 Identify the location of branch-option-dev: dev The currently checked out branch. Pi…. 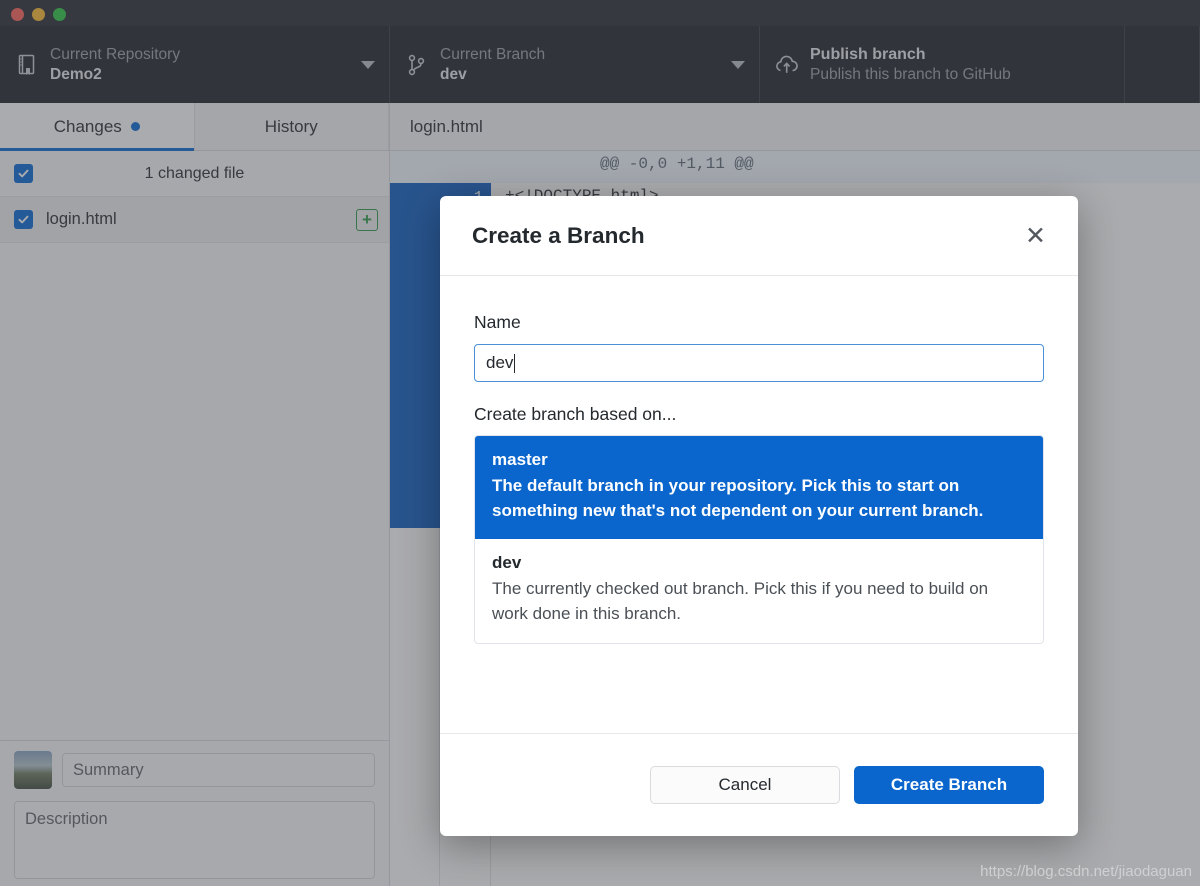
(759, 590).